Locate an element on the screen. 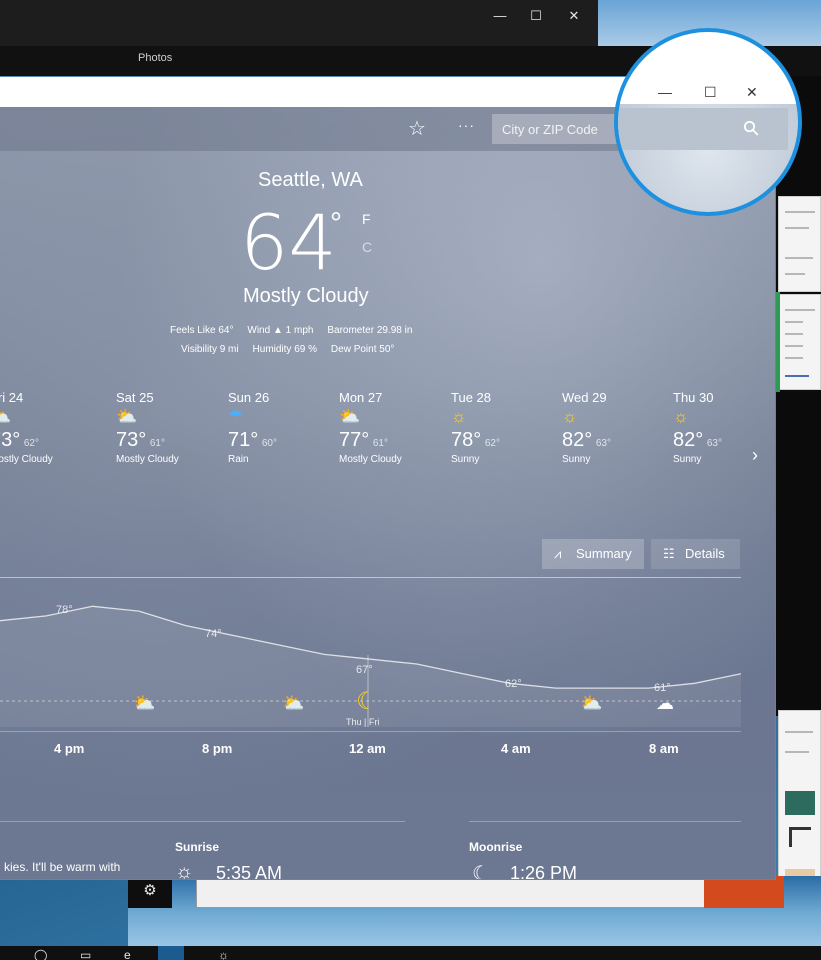  sunrise-label: Sunrise is located at coordinates (197, 847).